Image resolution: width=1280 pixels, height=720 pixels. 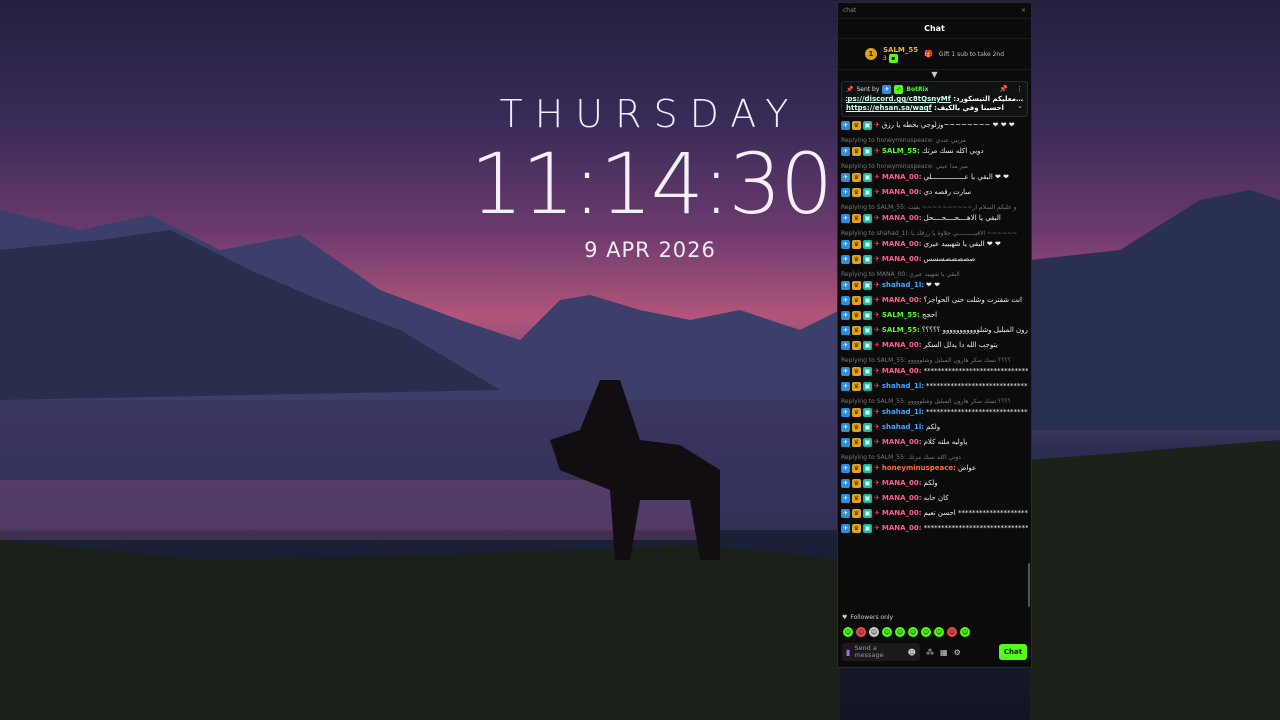 I want to click on chat-message: ✈ ♛ ▣ ✈ SALM_55: احجج, so click(x=934, y=315).